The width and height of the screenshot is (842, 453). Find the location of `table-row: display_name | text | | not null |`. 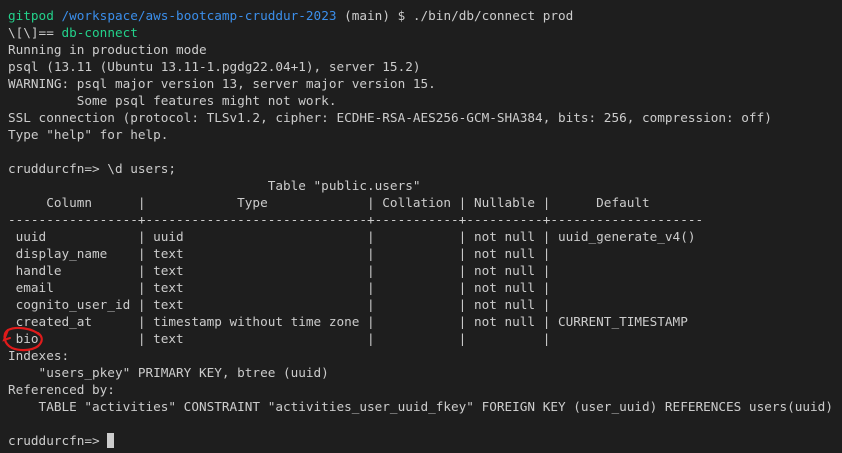

table-row: display_name | text | | not null | is located at coordinates (279, 253).